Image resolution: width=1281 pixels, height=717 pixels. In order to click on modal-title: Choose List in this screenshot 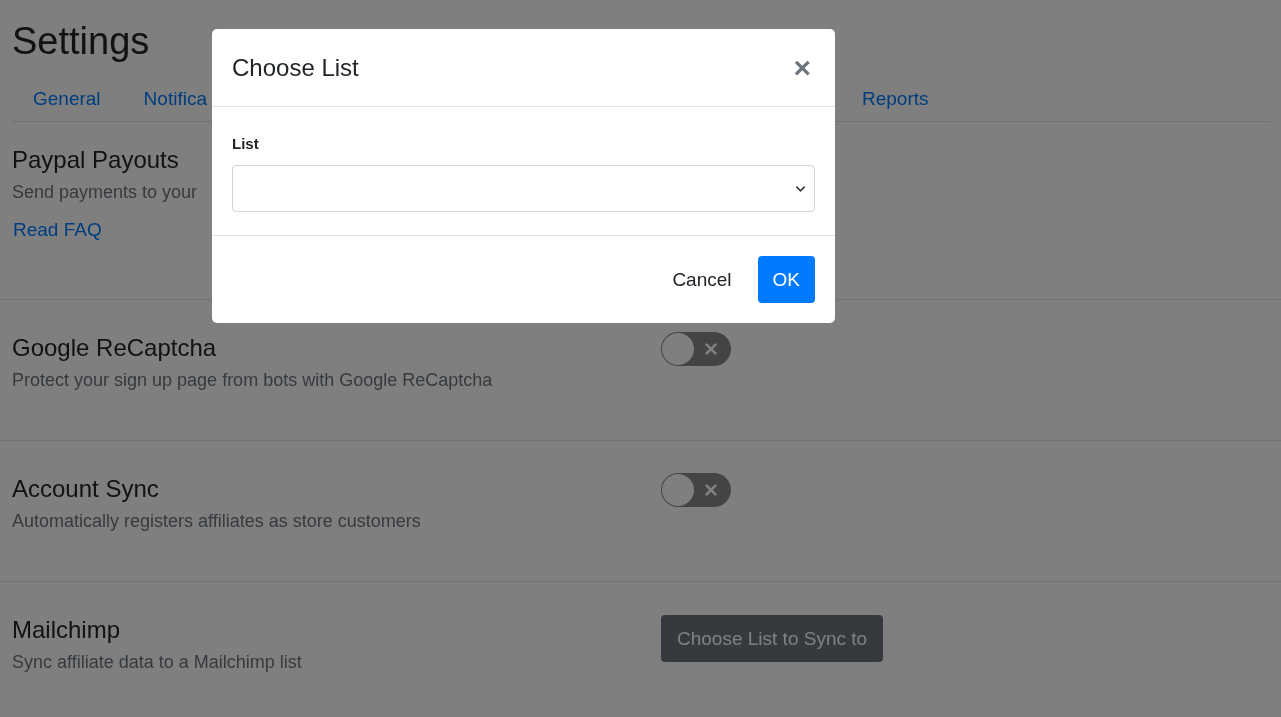, I will do `click(295, 67)`.